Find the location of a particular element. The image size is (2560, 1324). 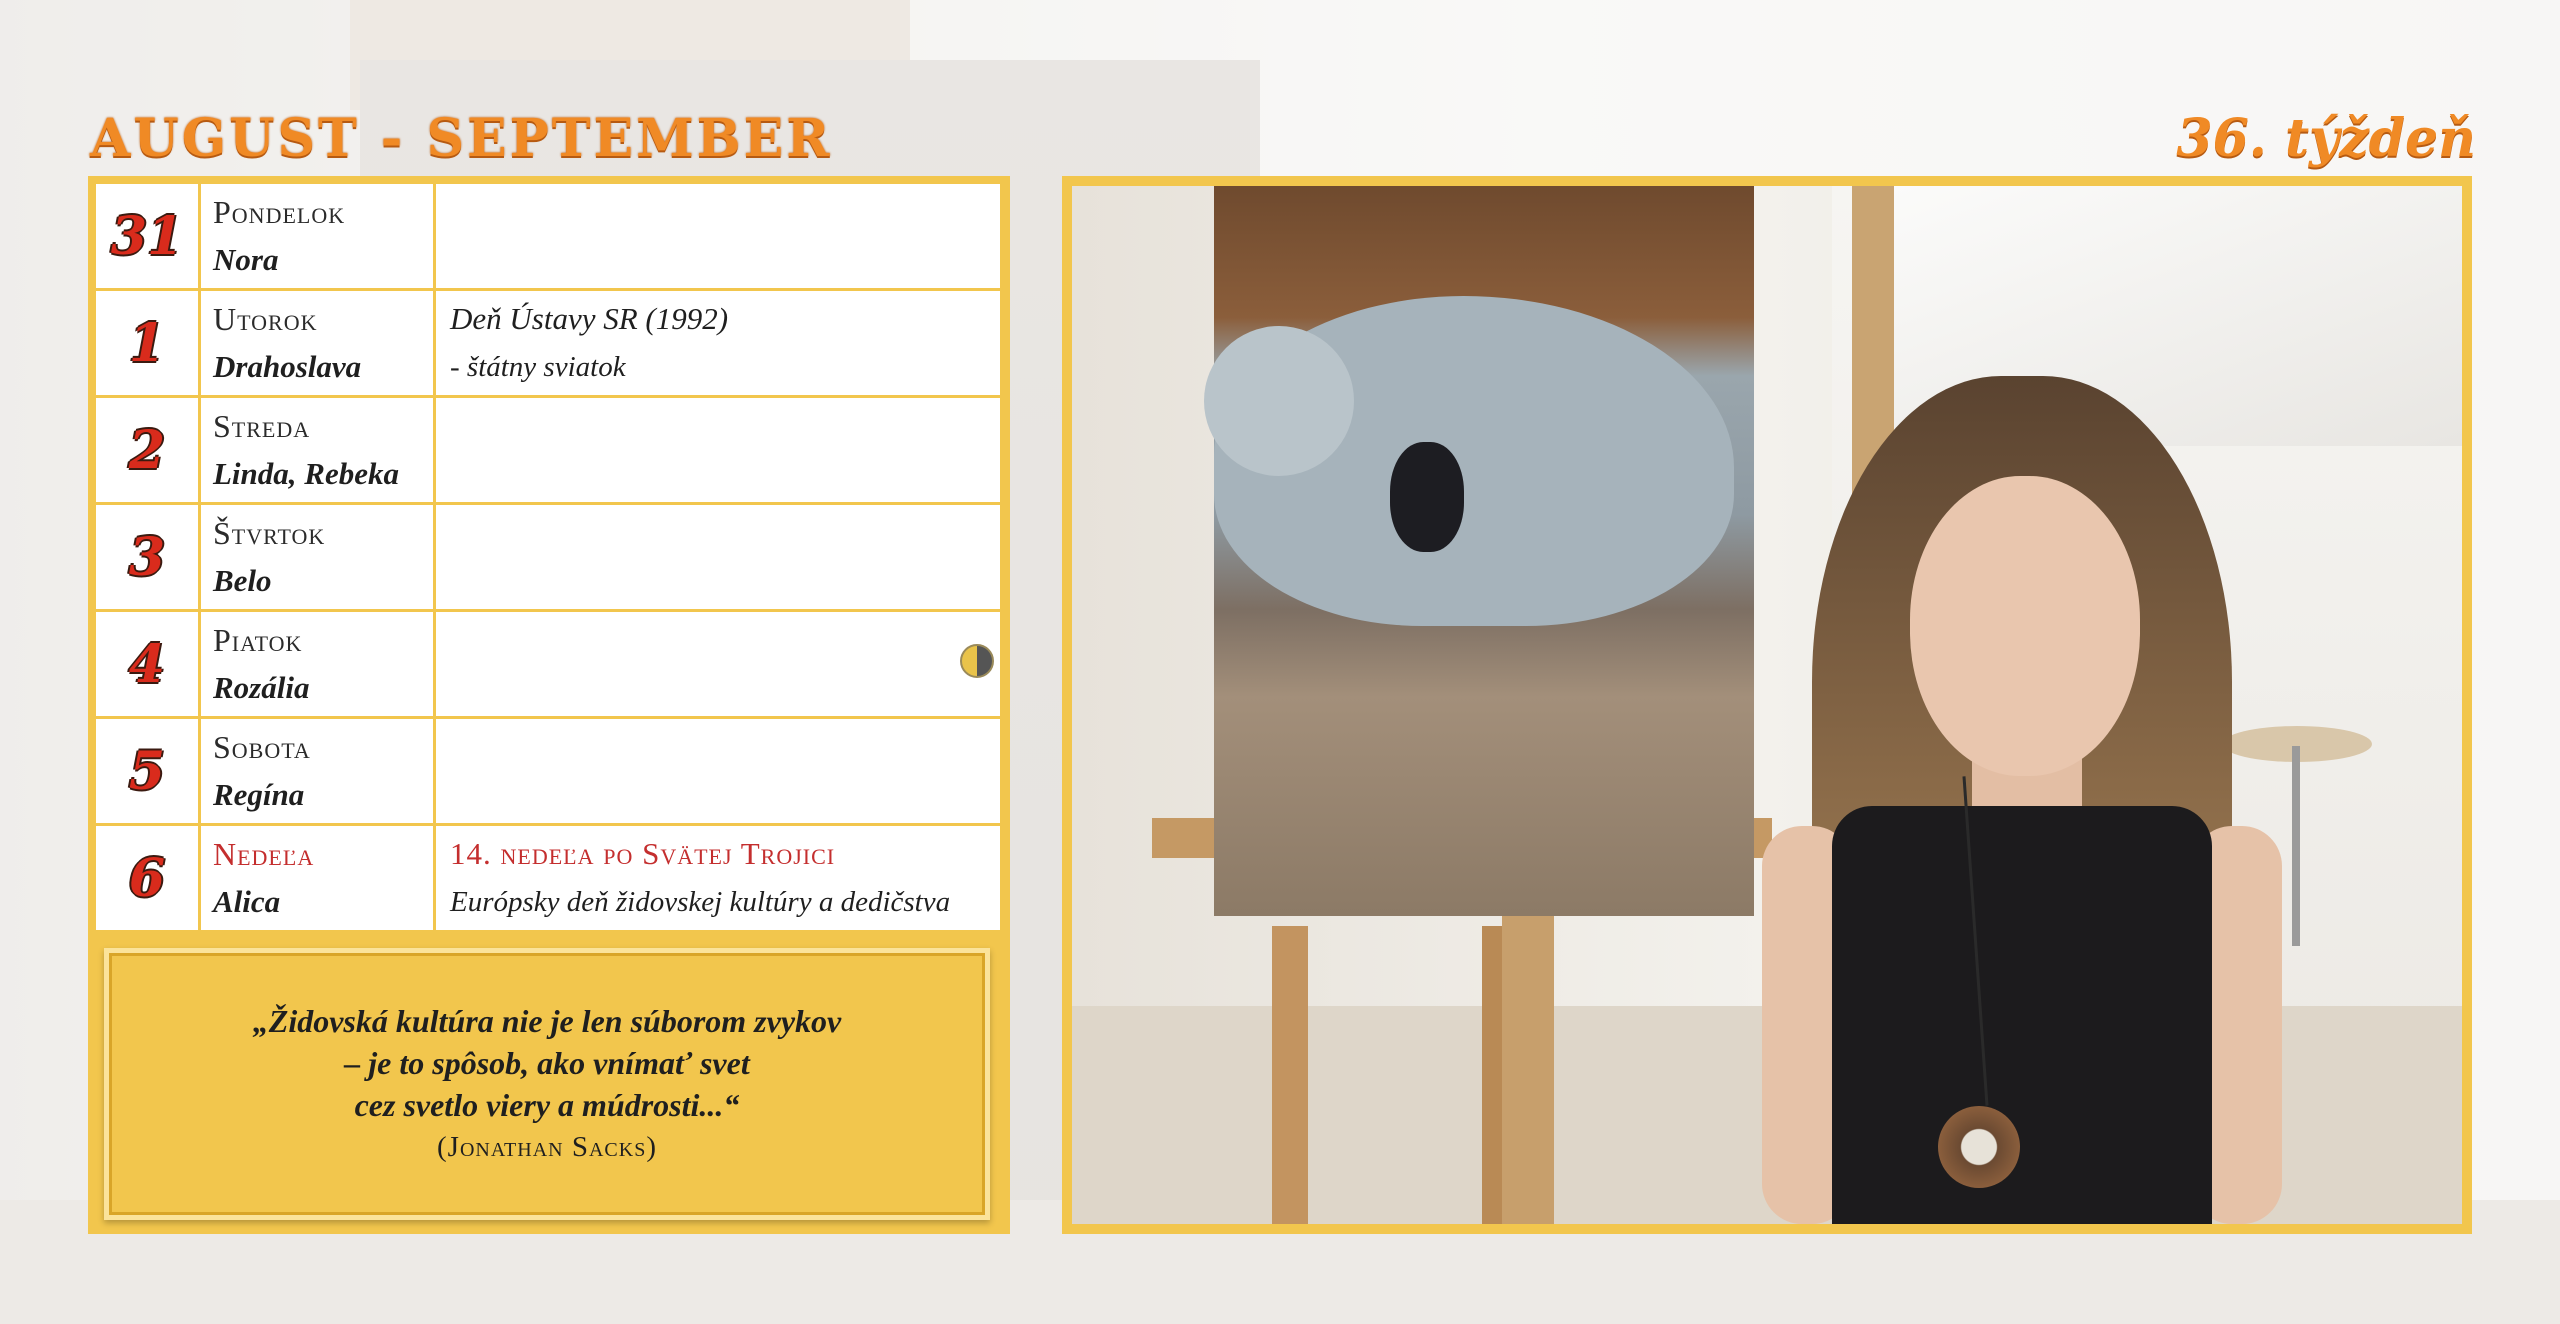

day-number: 4 is located at coordinates (148, 664).